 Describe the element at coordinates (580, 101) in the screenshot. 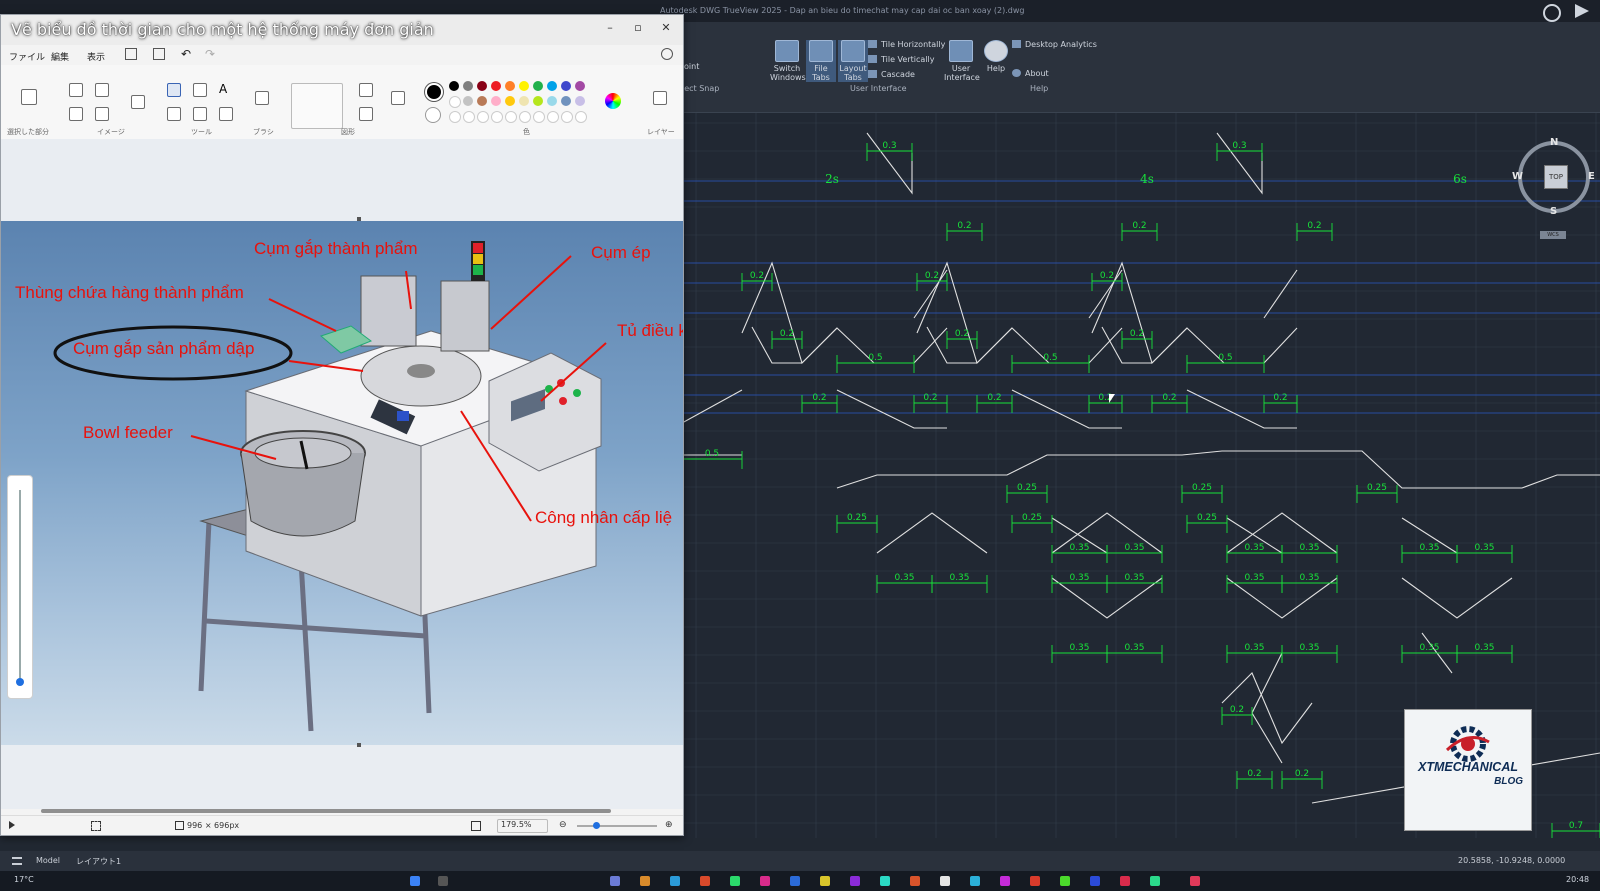

I see `color-lavender` at that location.